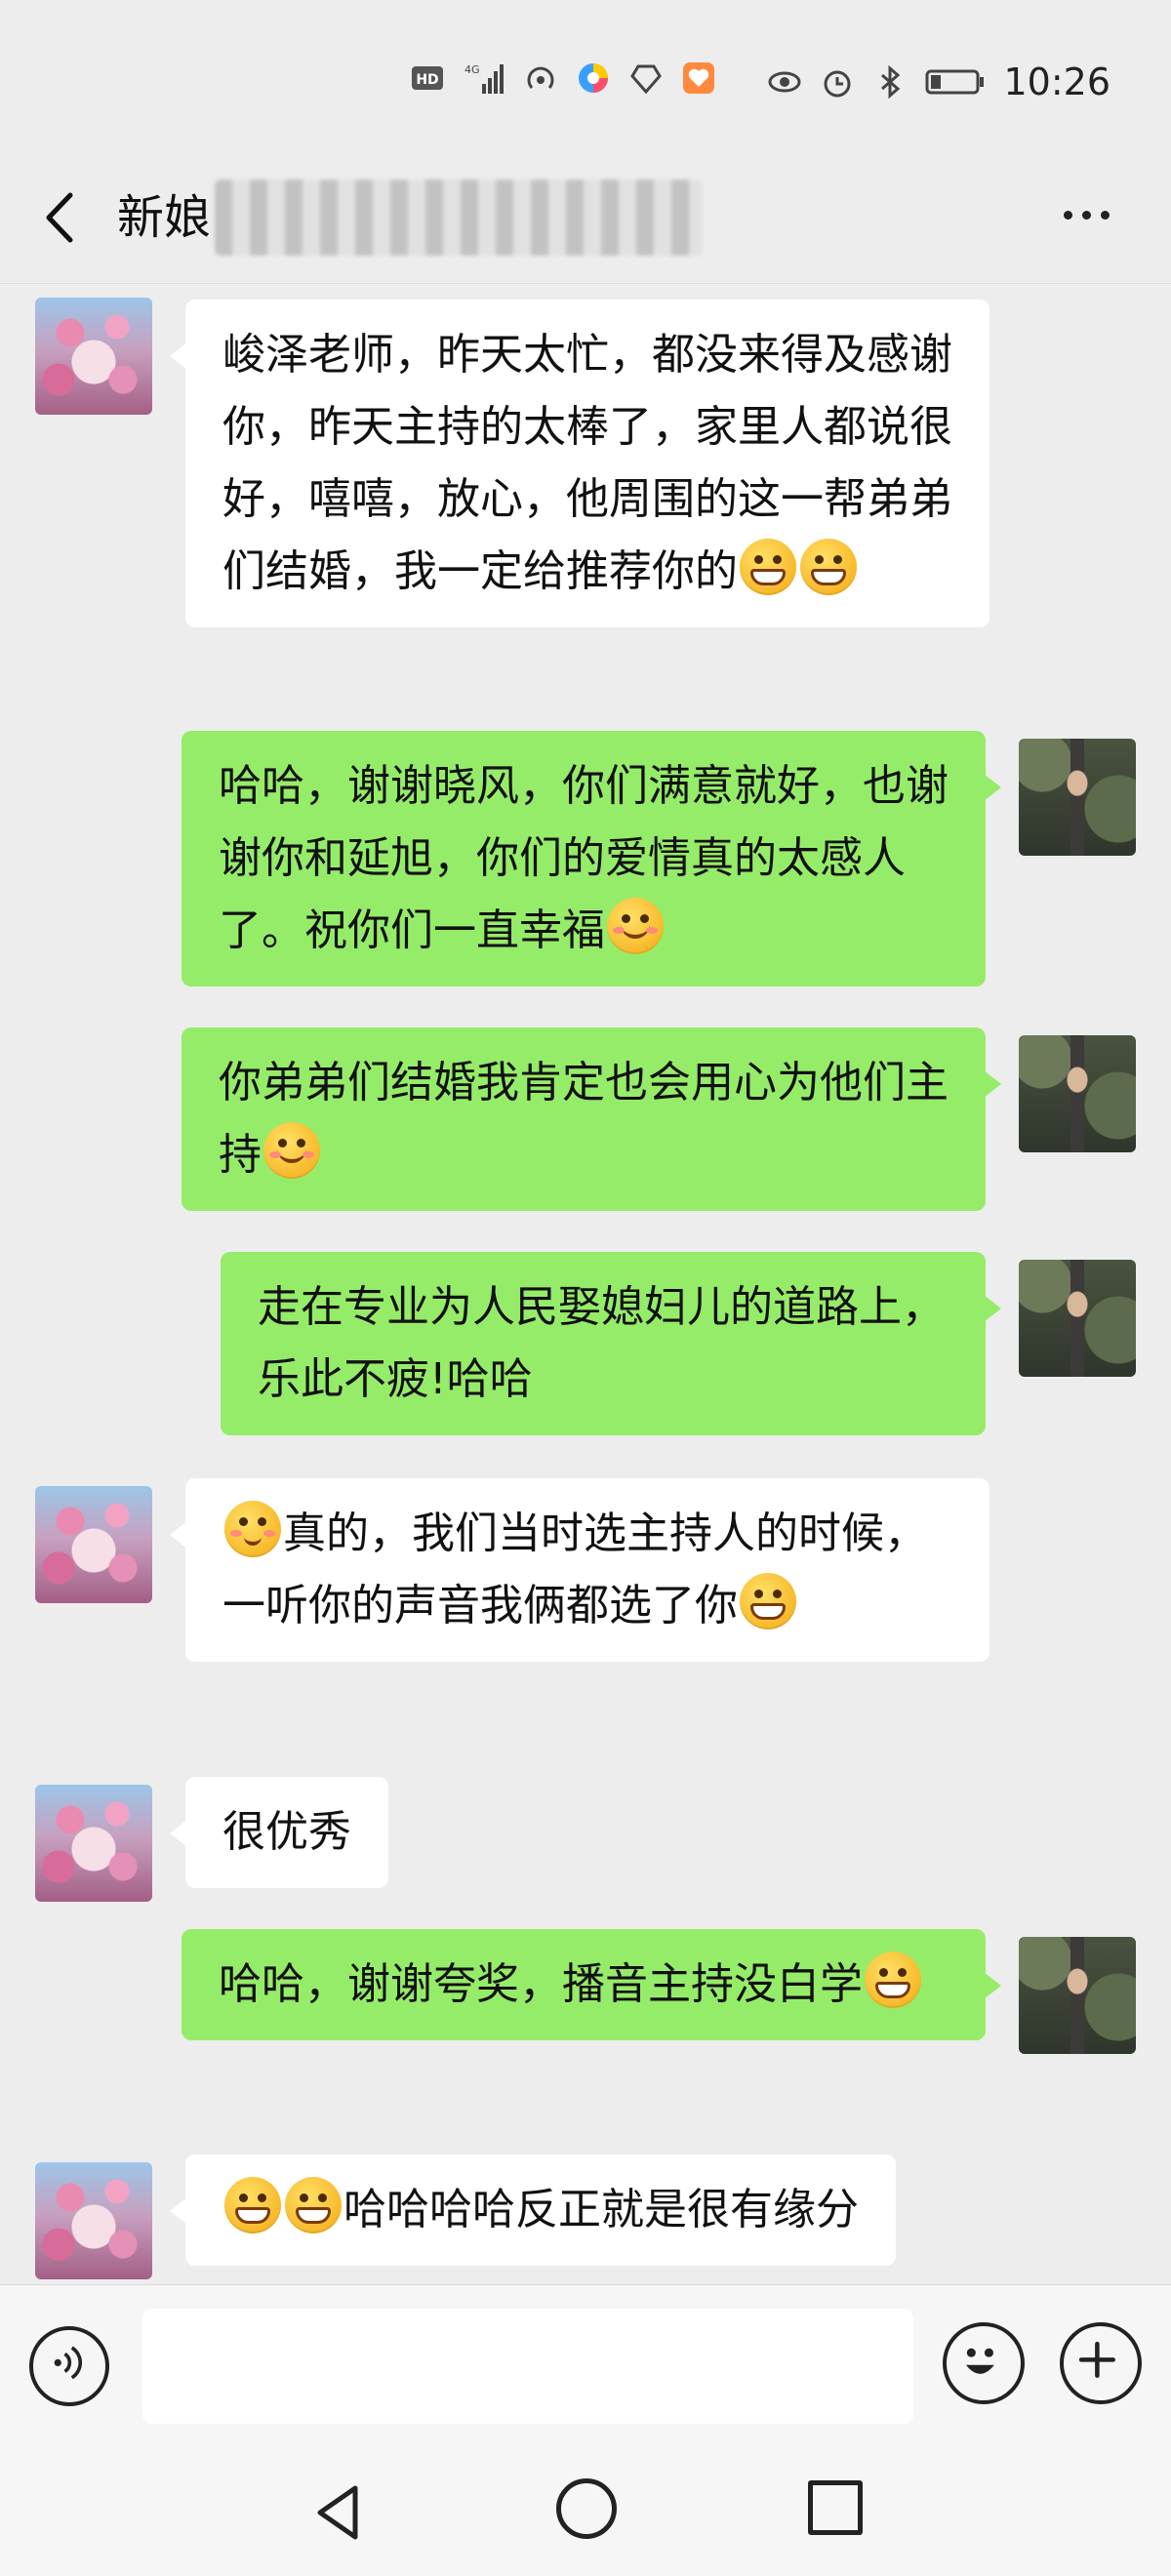 This screenshot has height=2576, width=1171. What do you see at coordinates (286, 1832) in the screenshot?
I see `message-text: 很优秀` at bounding box center [286, 1832].